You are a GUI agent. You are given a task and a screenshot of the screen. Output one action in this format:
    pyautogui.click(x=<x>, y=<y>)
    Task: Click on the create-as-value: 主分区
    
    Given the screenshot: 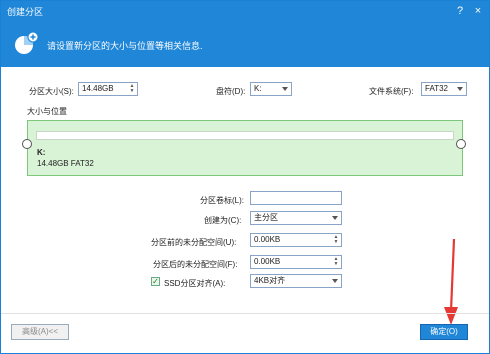 What is the action you would take?
    pyautogui.click(x=266, y=217)
    